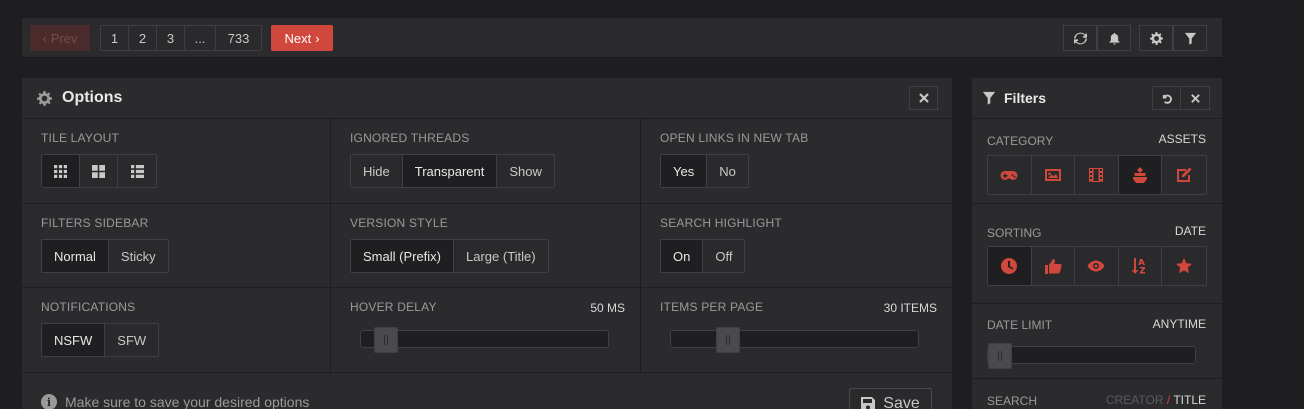  I want to click on edit-icon, so click(1184, 174).